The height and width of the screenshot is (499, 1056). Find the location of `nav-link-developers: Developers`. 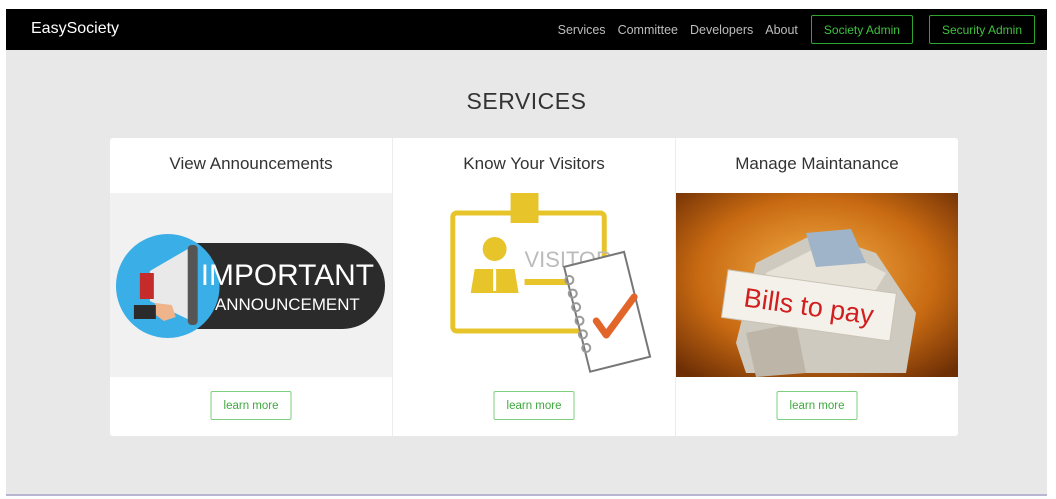

nav-link-developers: Developers is located at coordinates (721, 30).